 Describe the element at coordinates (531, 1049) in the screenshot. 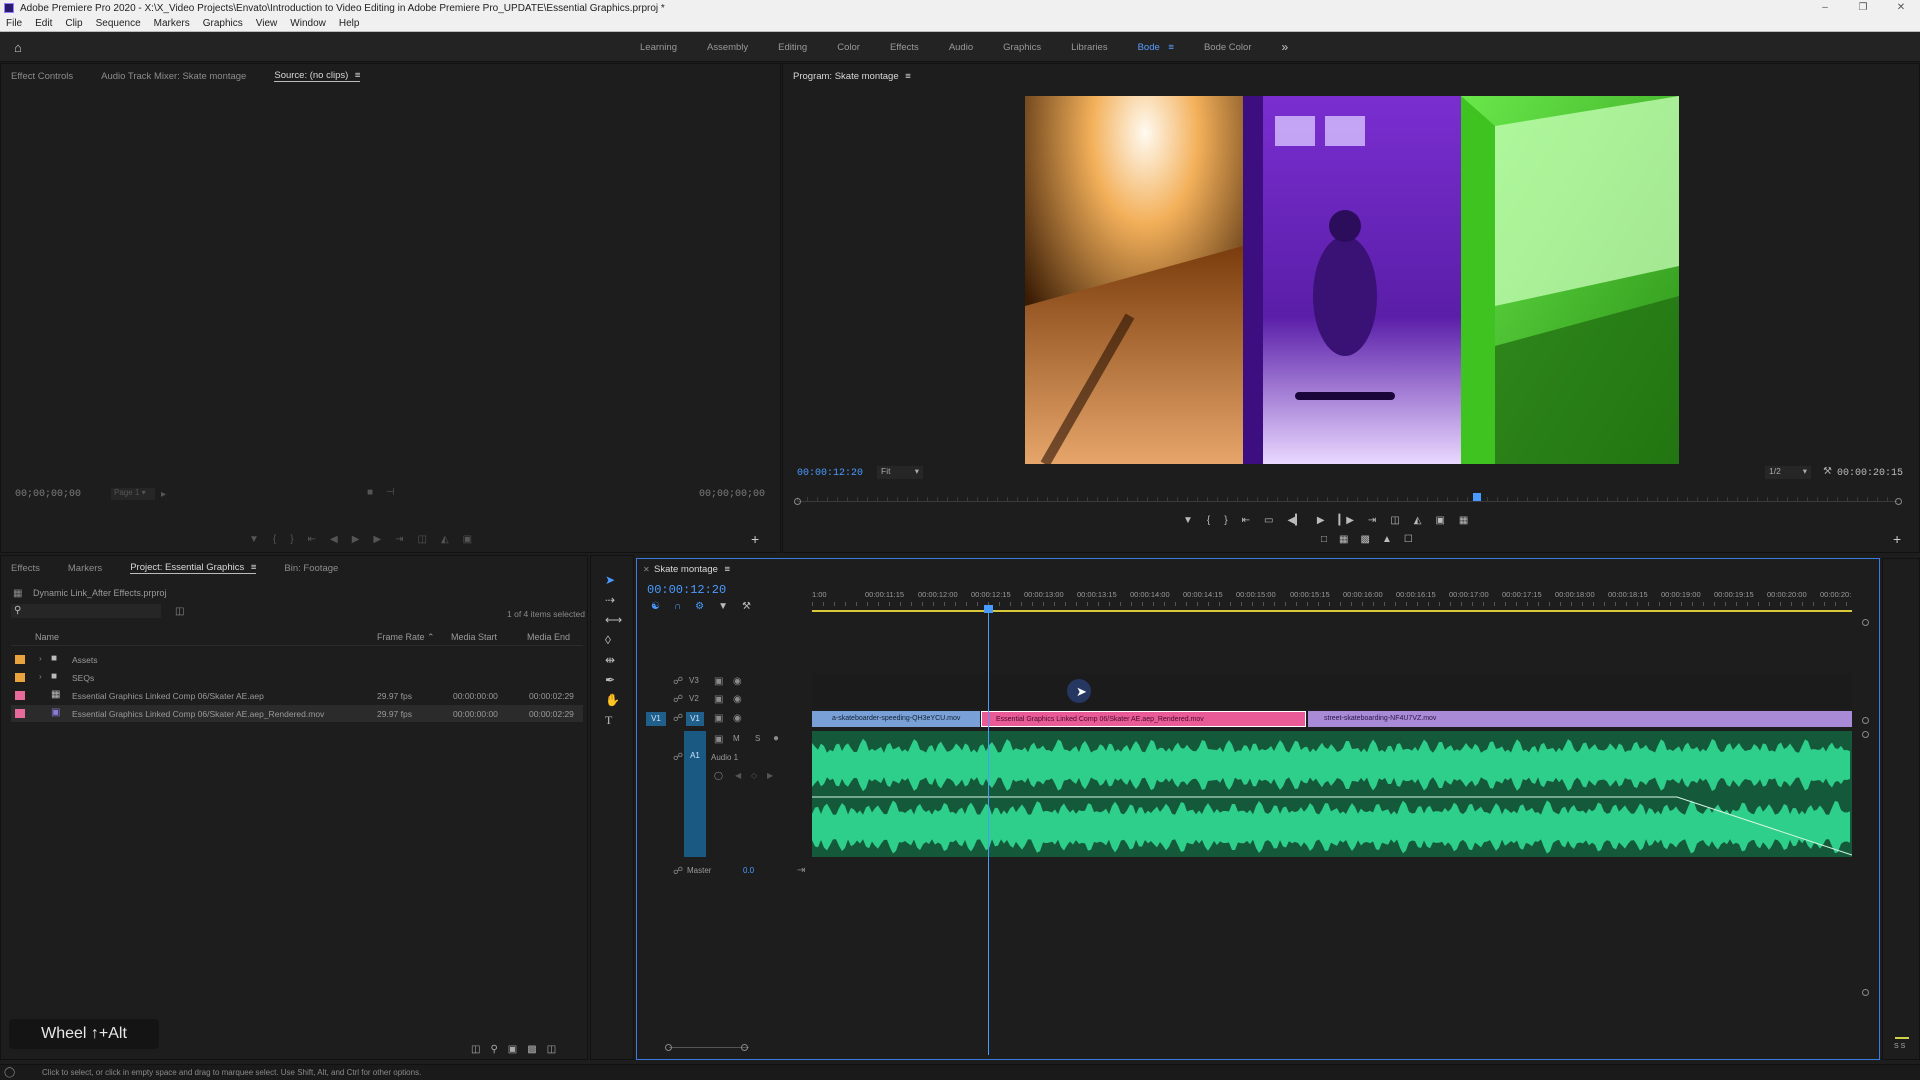

I see `new-item-icon: ▩` at that location.